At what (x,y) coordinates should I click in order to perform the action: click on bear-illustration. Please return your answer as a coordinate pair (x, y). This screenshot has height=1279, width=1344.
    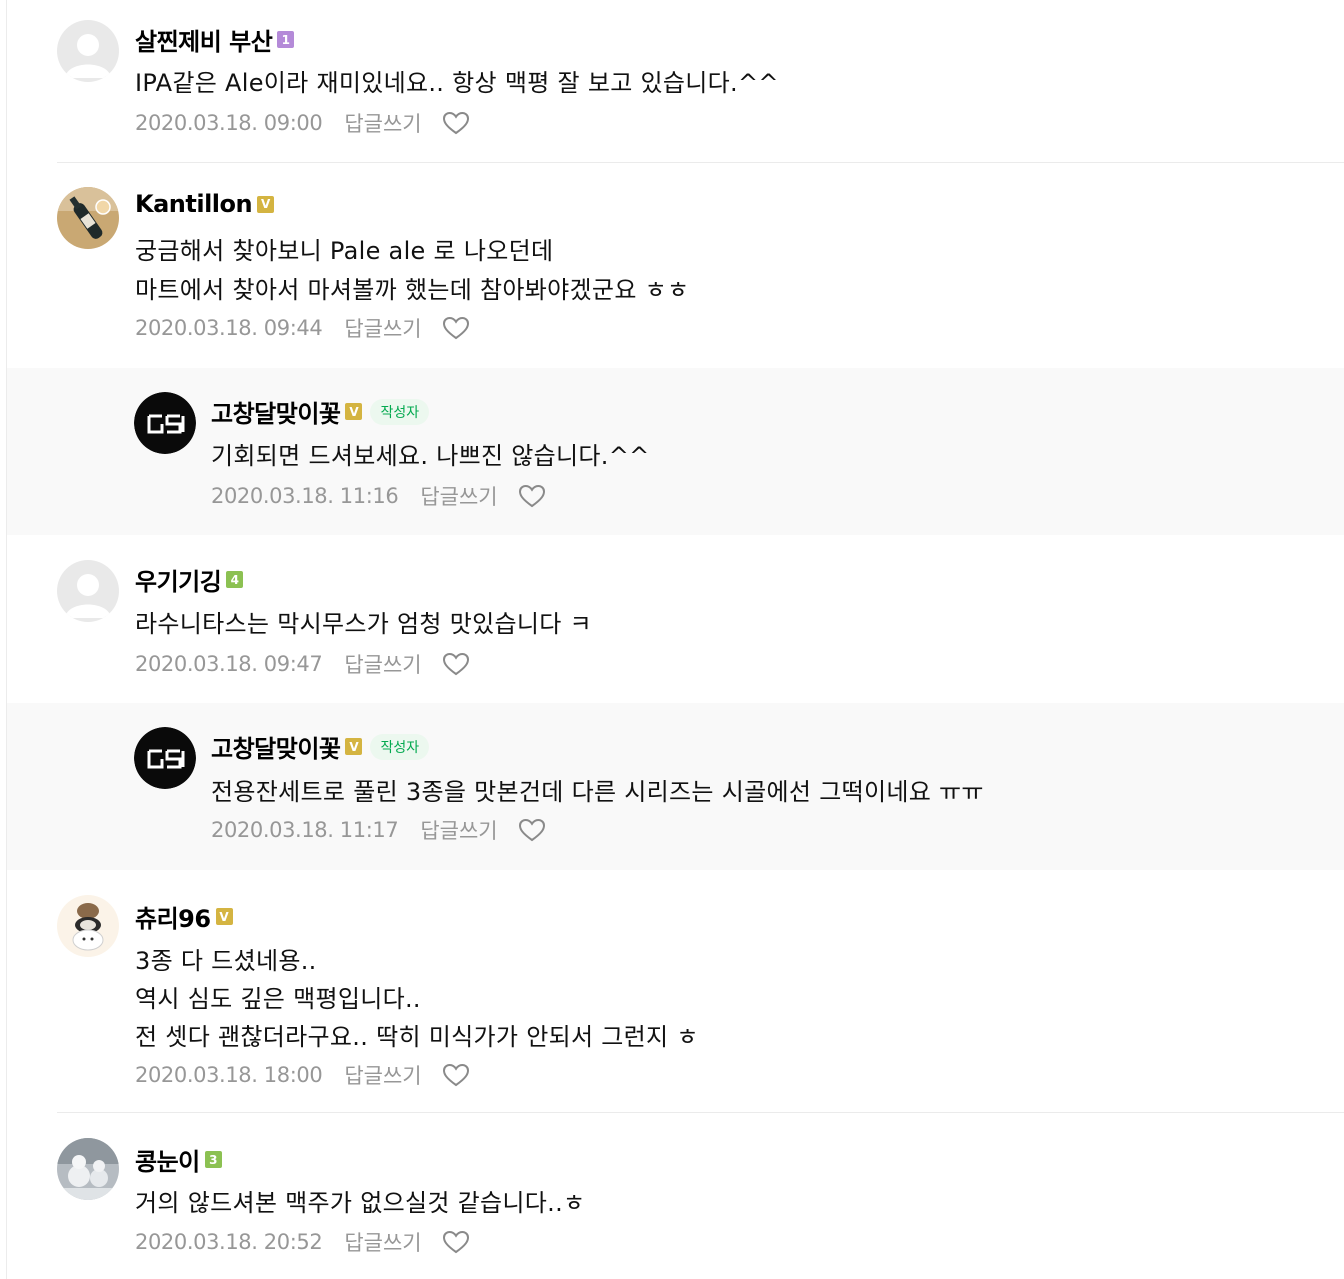
    Looking at the image, I should click on (88, 926).